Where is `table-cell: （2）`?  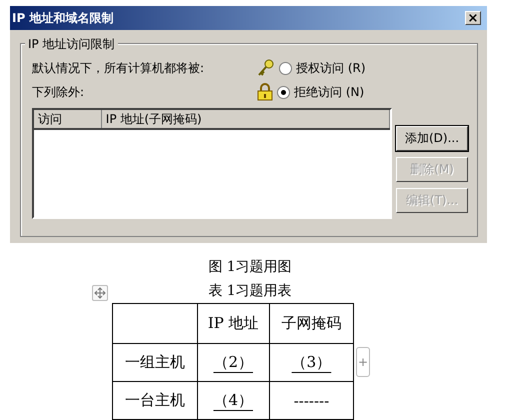 table-cell: （2） is located at coordinates (233, 362).